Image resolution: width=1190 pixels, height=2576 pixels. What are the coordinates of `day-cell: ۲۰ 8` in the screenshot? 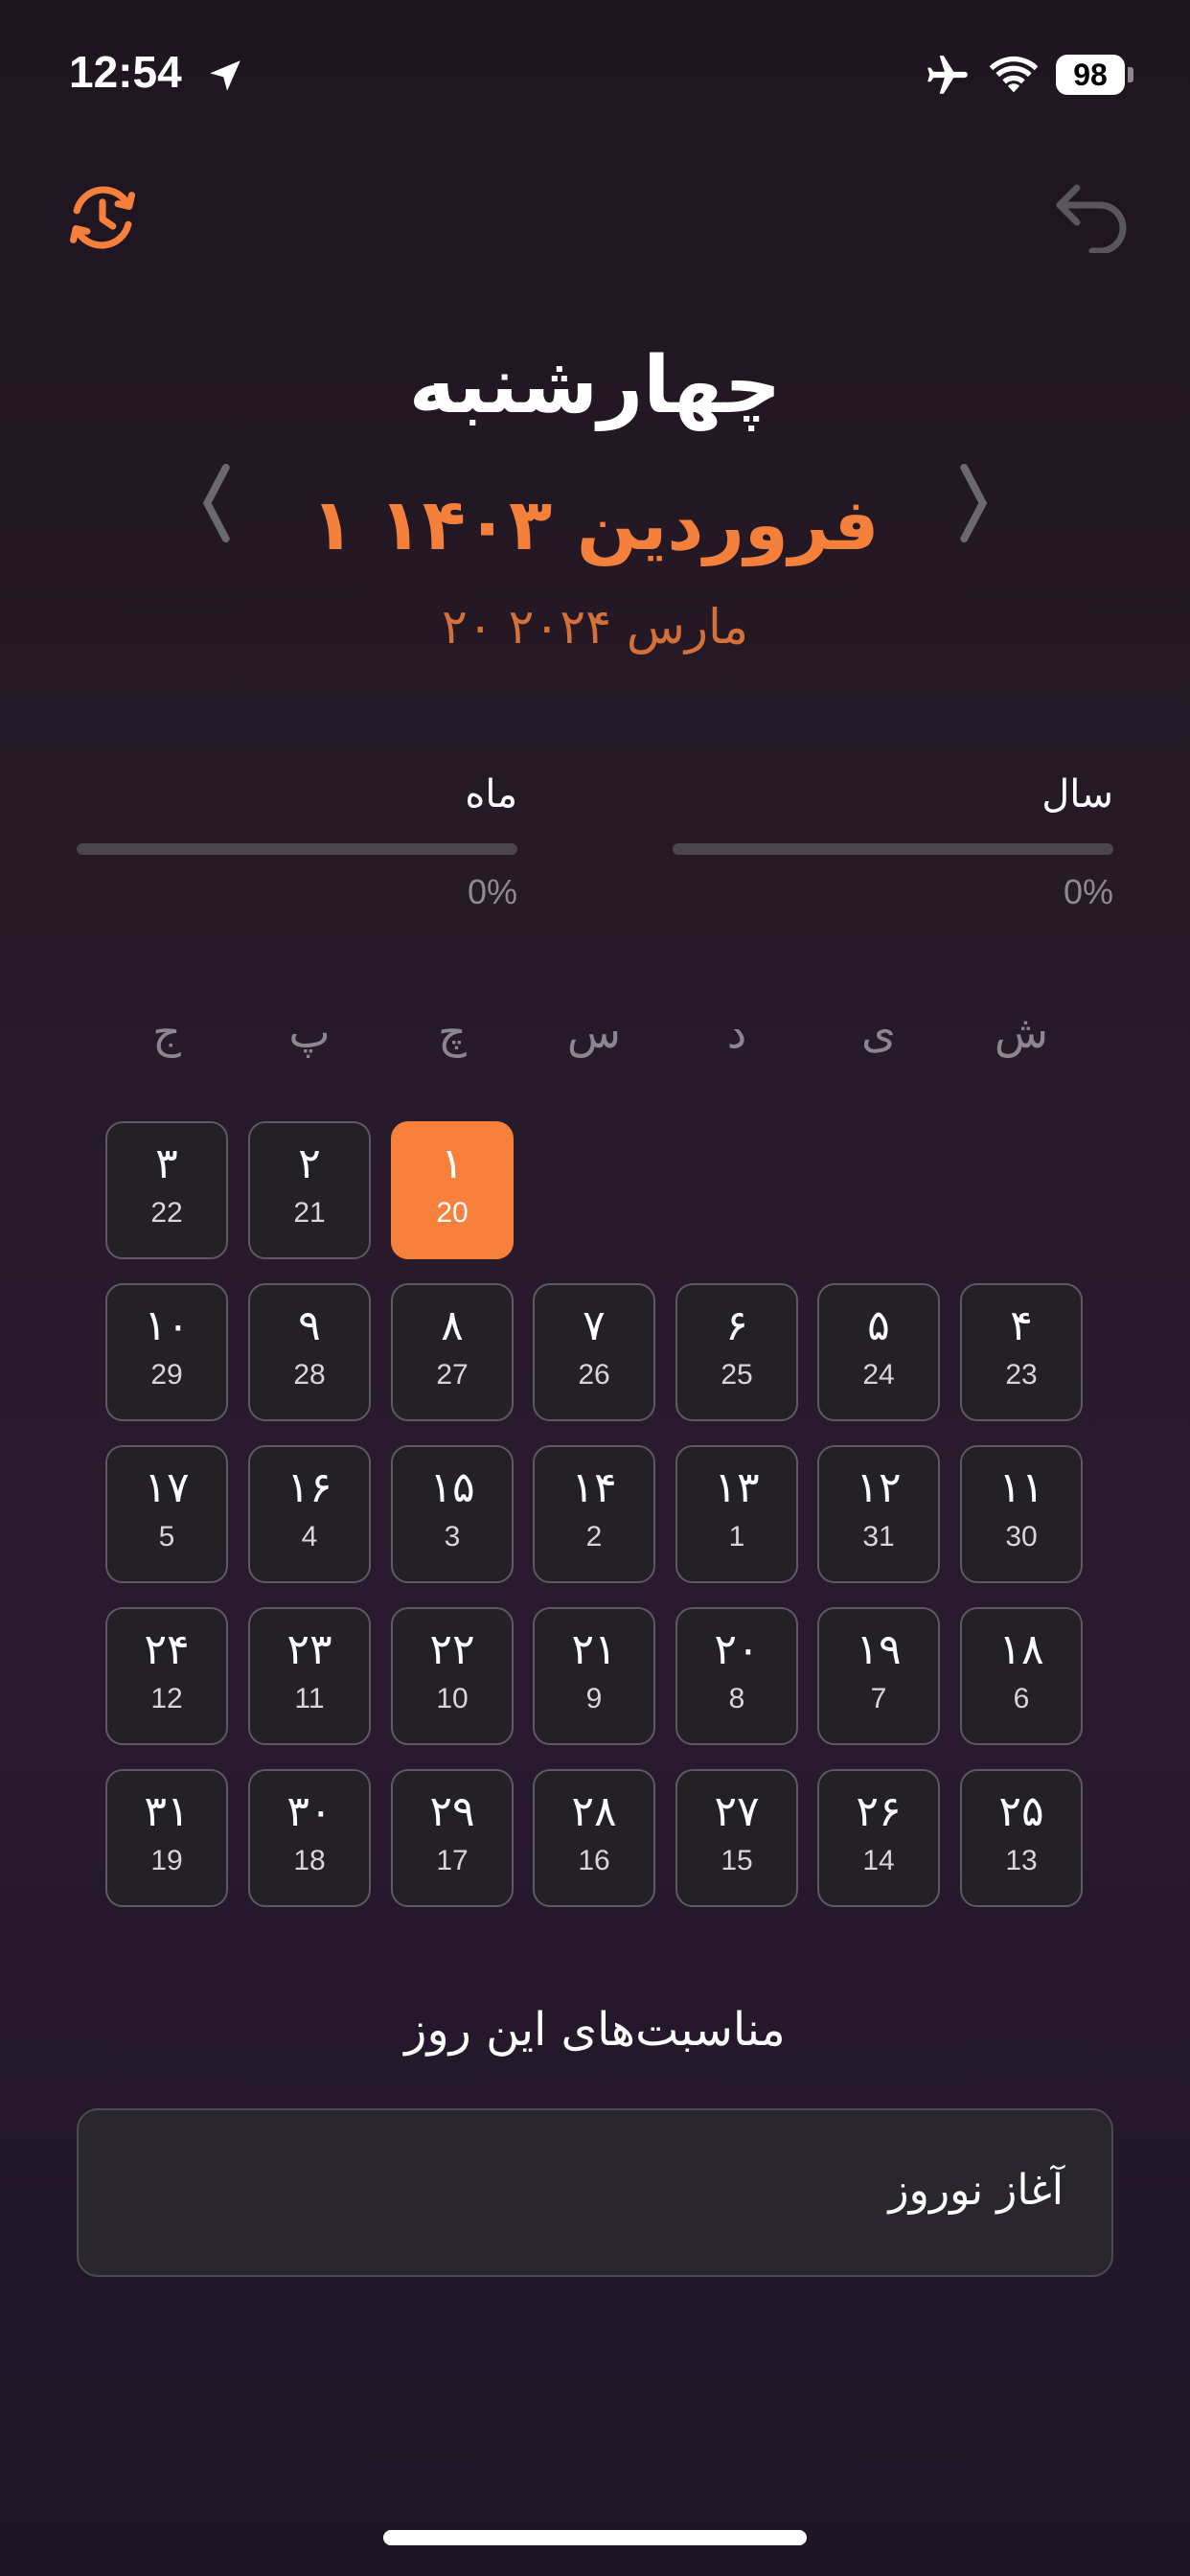 It's located at (736, 1676).